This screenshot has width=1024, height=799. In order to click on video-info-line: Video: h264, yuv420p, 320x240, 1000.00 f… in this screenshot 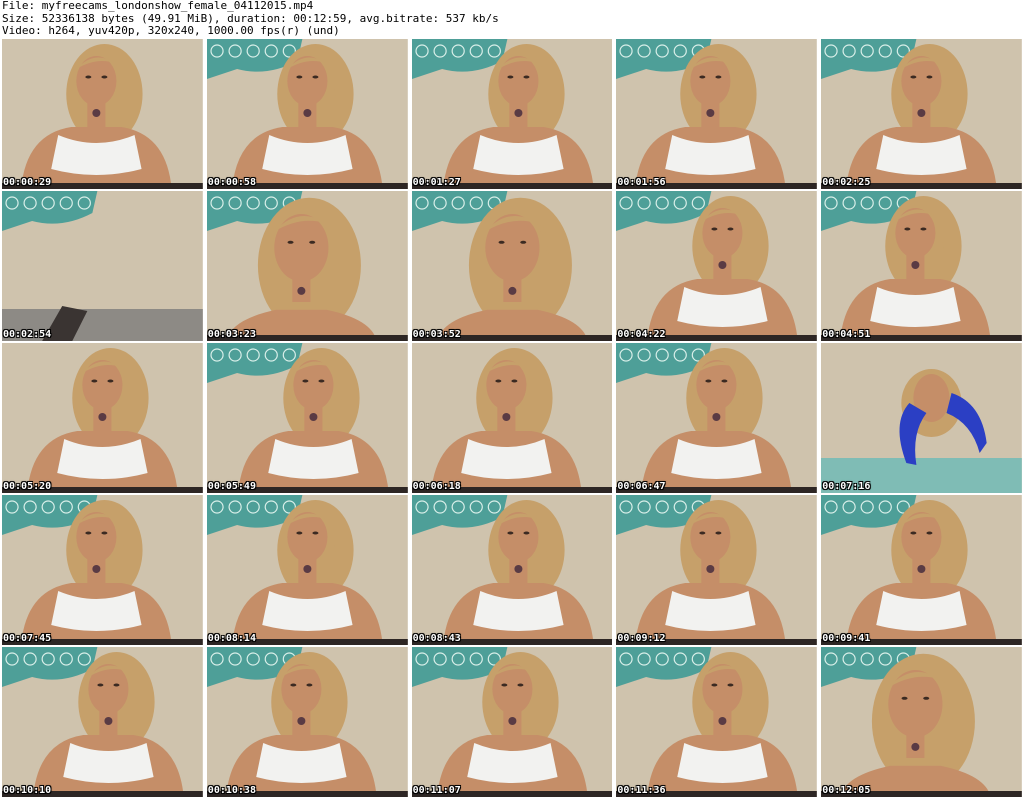, I will do `click(171, 30)`.